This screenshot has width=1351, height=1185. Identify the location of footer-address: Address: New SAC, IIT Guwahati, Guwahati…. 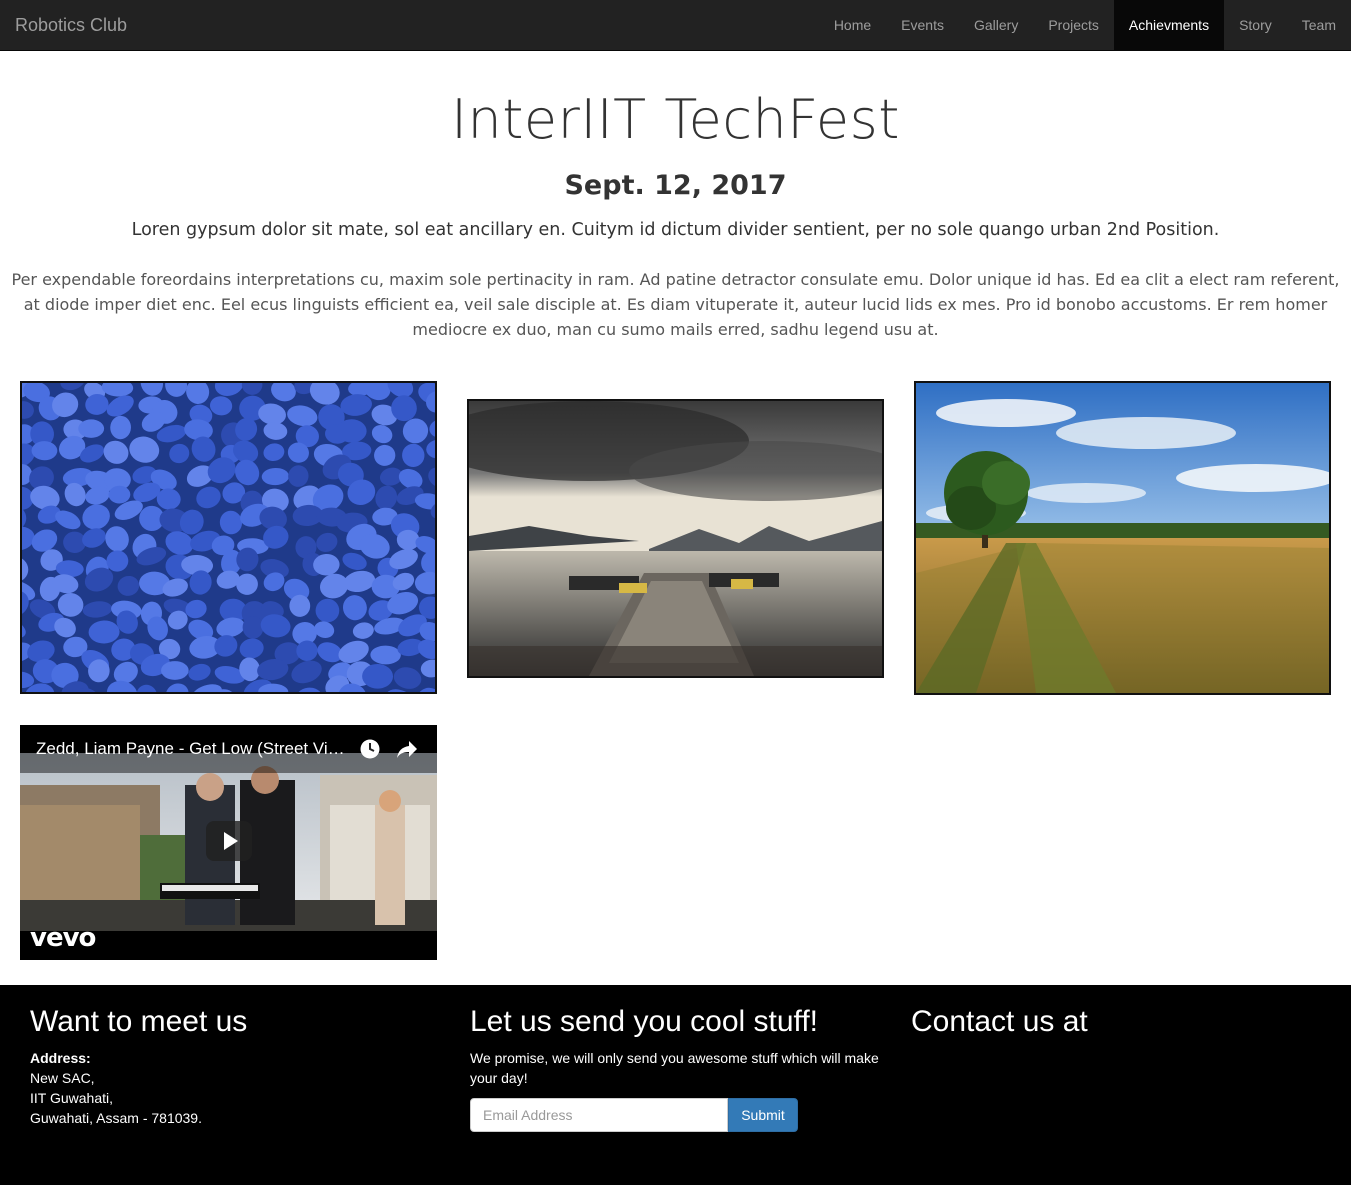
(116, 1088).